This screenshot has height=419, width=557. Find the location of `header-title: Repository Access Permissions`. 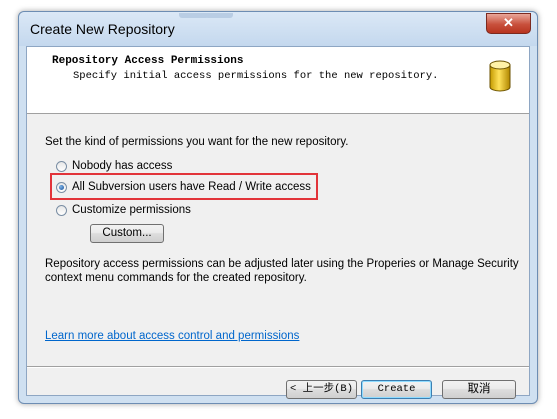

header-title: Repository Access Permissions is located at coordinates (148, 61).